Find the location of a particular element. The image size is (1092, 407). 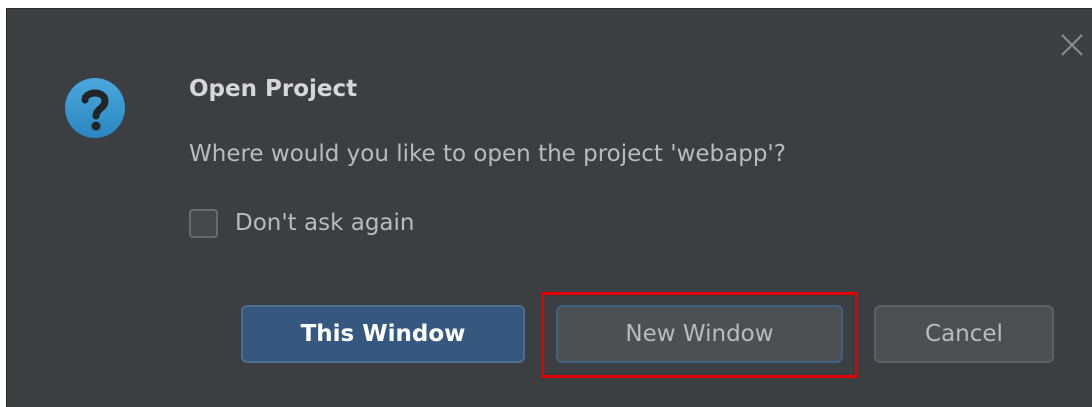

checkbox-box is located at coordinates (203, 223).